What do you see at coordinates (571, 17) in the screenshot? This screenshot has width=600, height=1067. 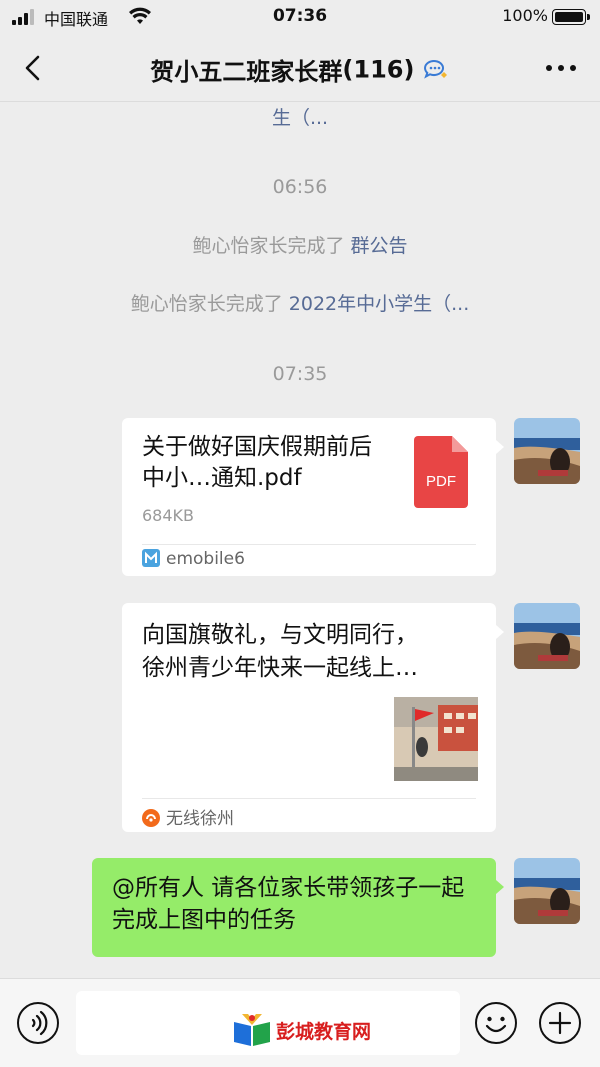 I see `battery-icon` at bounding box center [571, 17].